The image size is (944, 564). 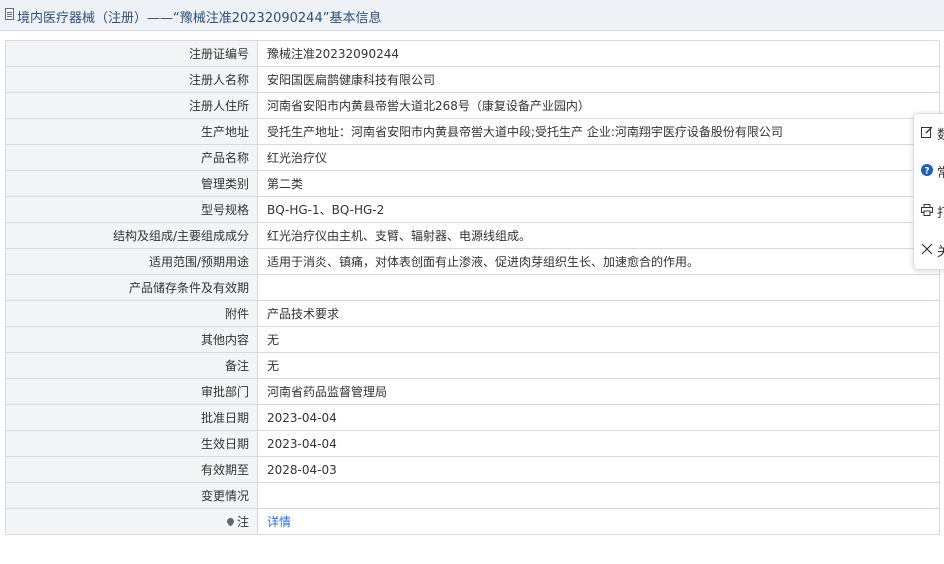 I want to click on row-label: 产品储存条件及有效期, so click(x=131, y=287).